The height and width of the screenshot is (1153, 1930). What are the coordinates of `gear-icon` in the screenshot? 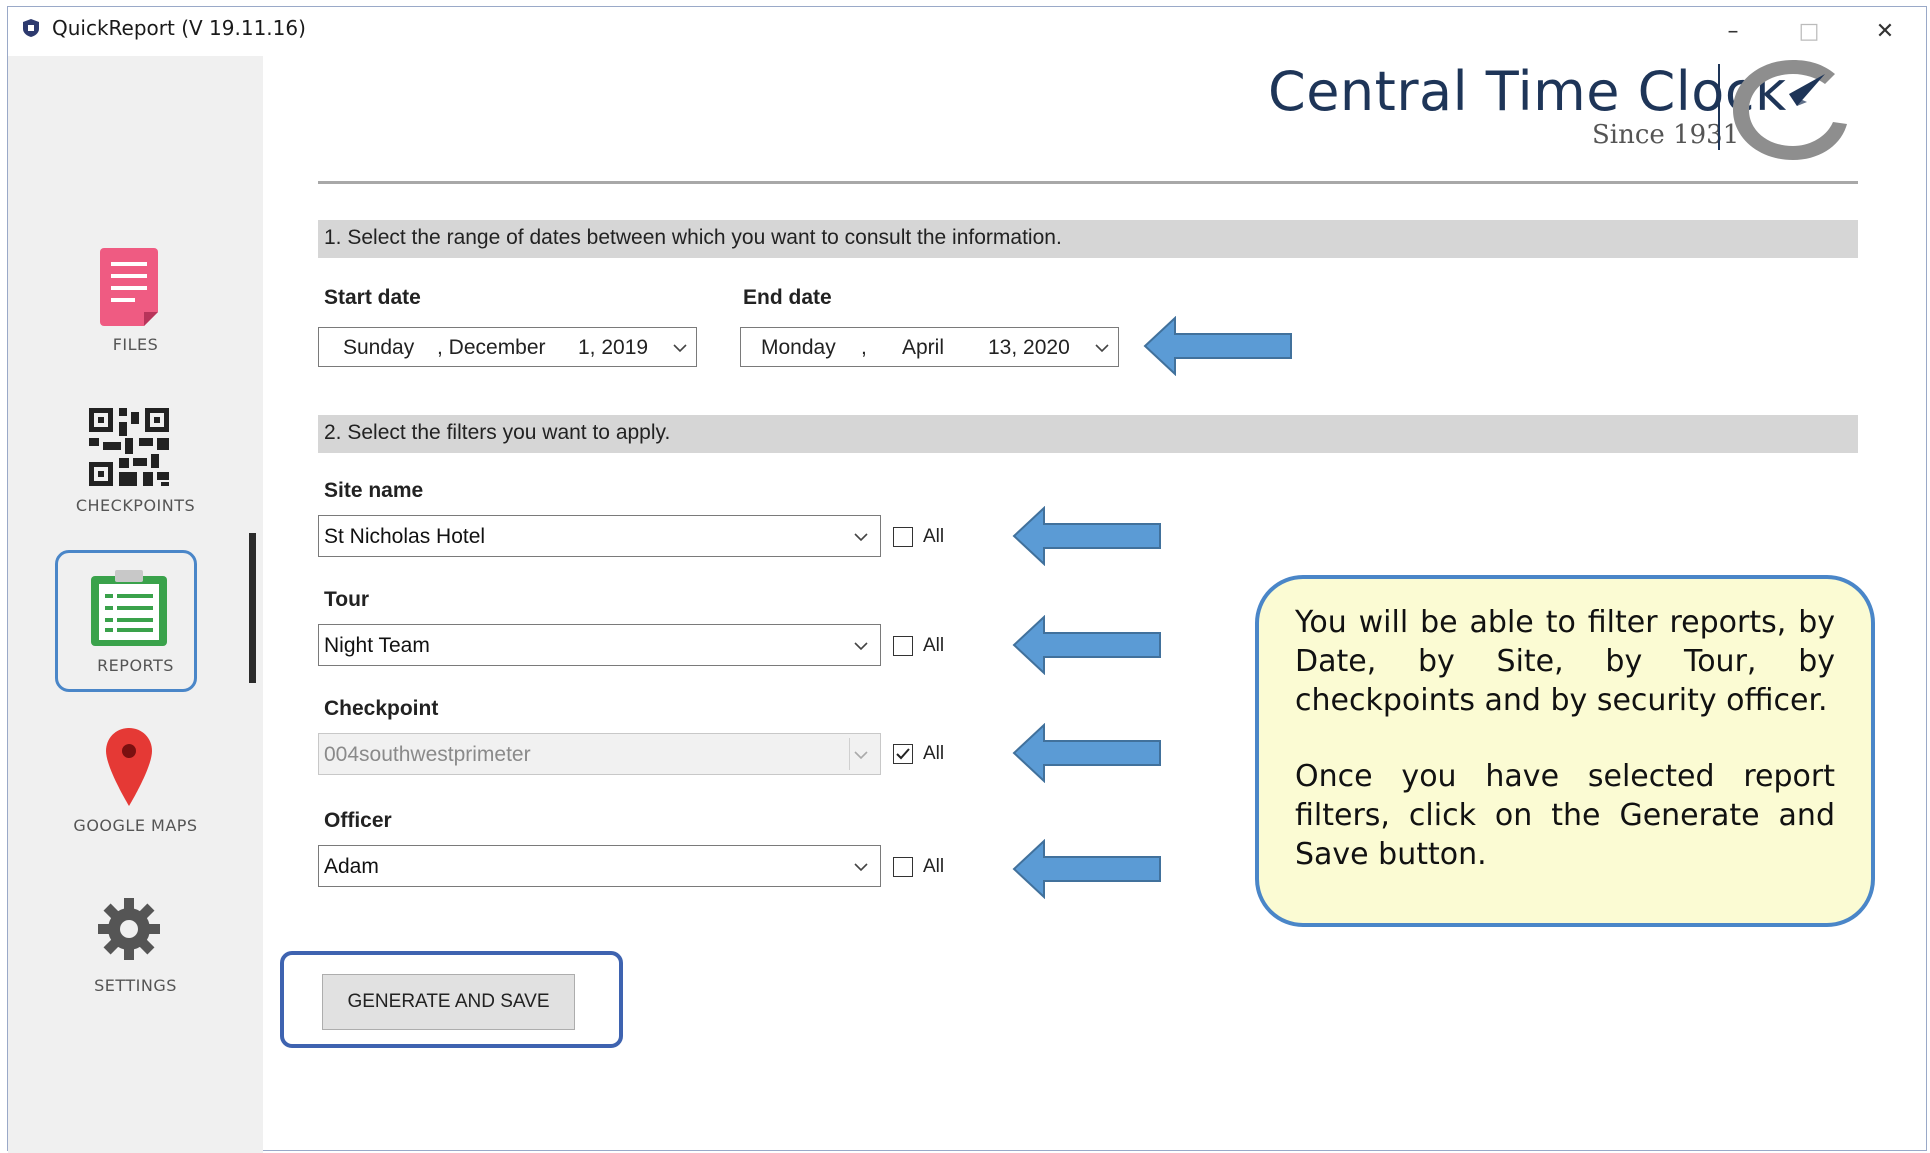 It's located at (129, 931).